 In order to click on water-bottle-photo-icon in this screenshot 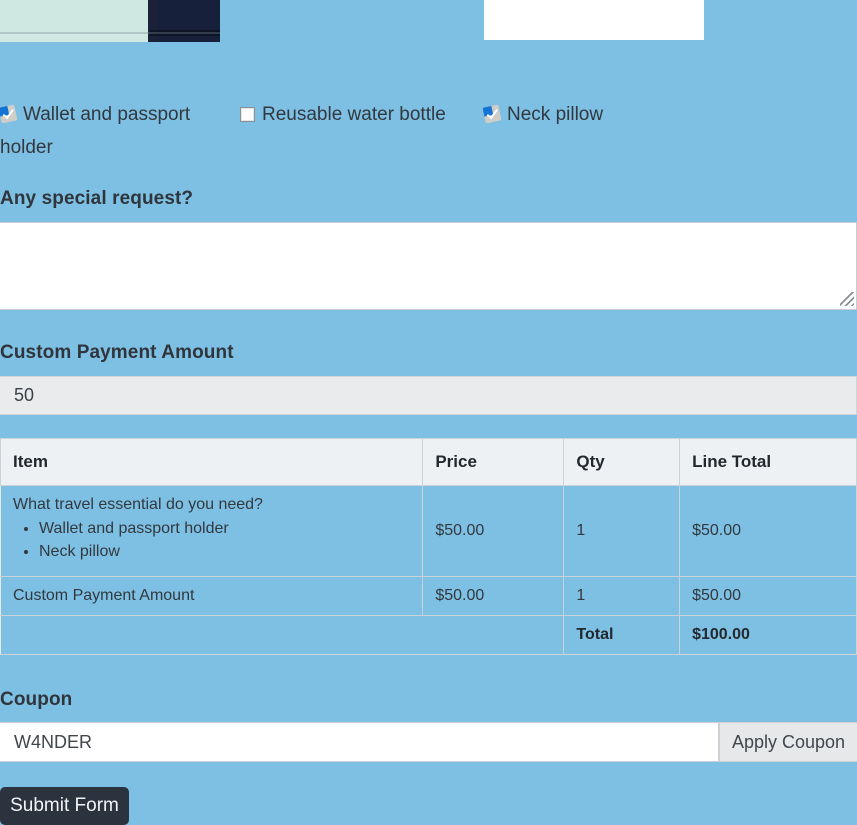, I will do `click(355, 21)`.